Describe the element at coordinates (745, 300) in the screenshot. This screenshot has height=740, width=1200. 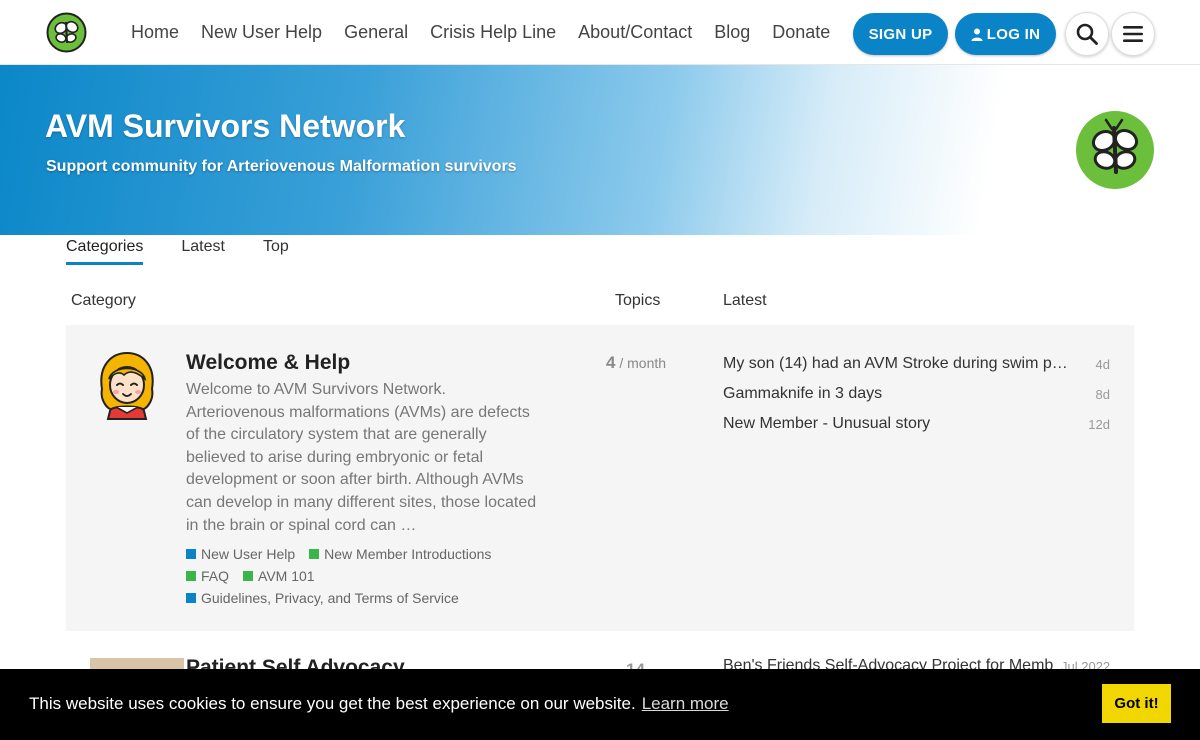
I see `column-header-latest: Latest` at that location.